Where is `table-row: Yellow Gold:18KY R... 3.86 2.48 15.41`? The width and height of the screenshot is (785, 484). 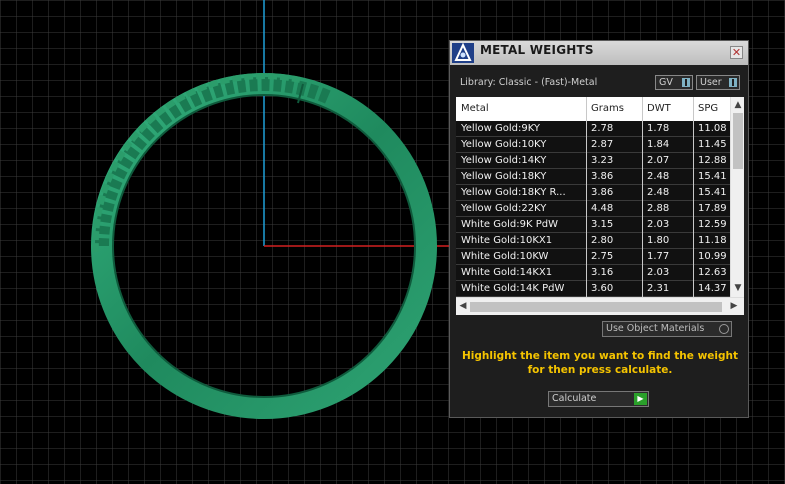 table-row: Yellow Gold:18KY R... 3.86 2.48 15.41 is located at coordinates (593, 193).